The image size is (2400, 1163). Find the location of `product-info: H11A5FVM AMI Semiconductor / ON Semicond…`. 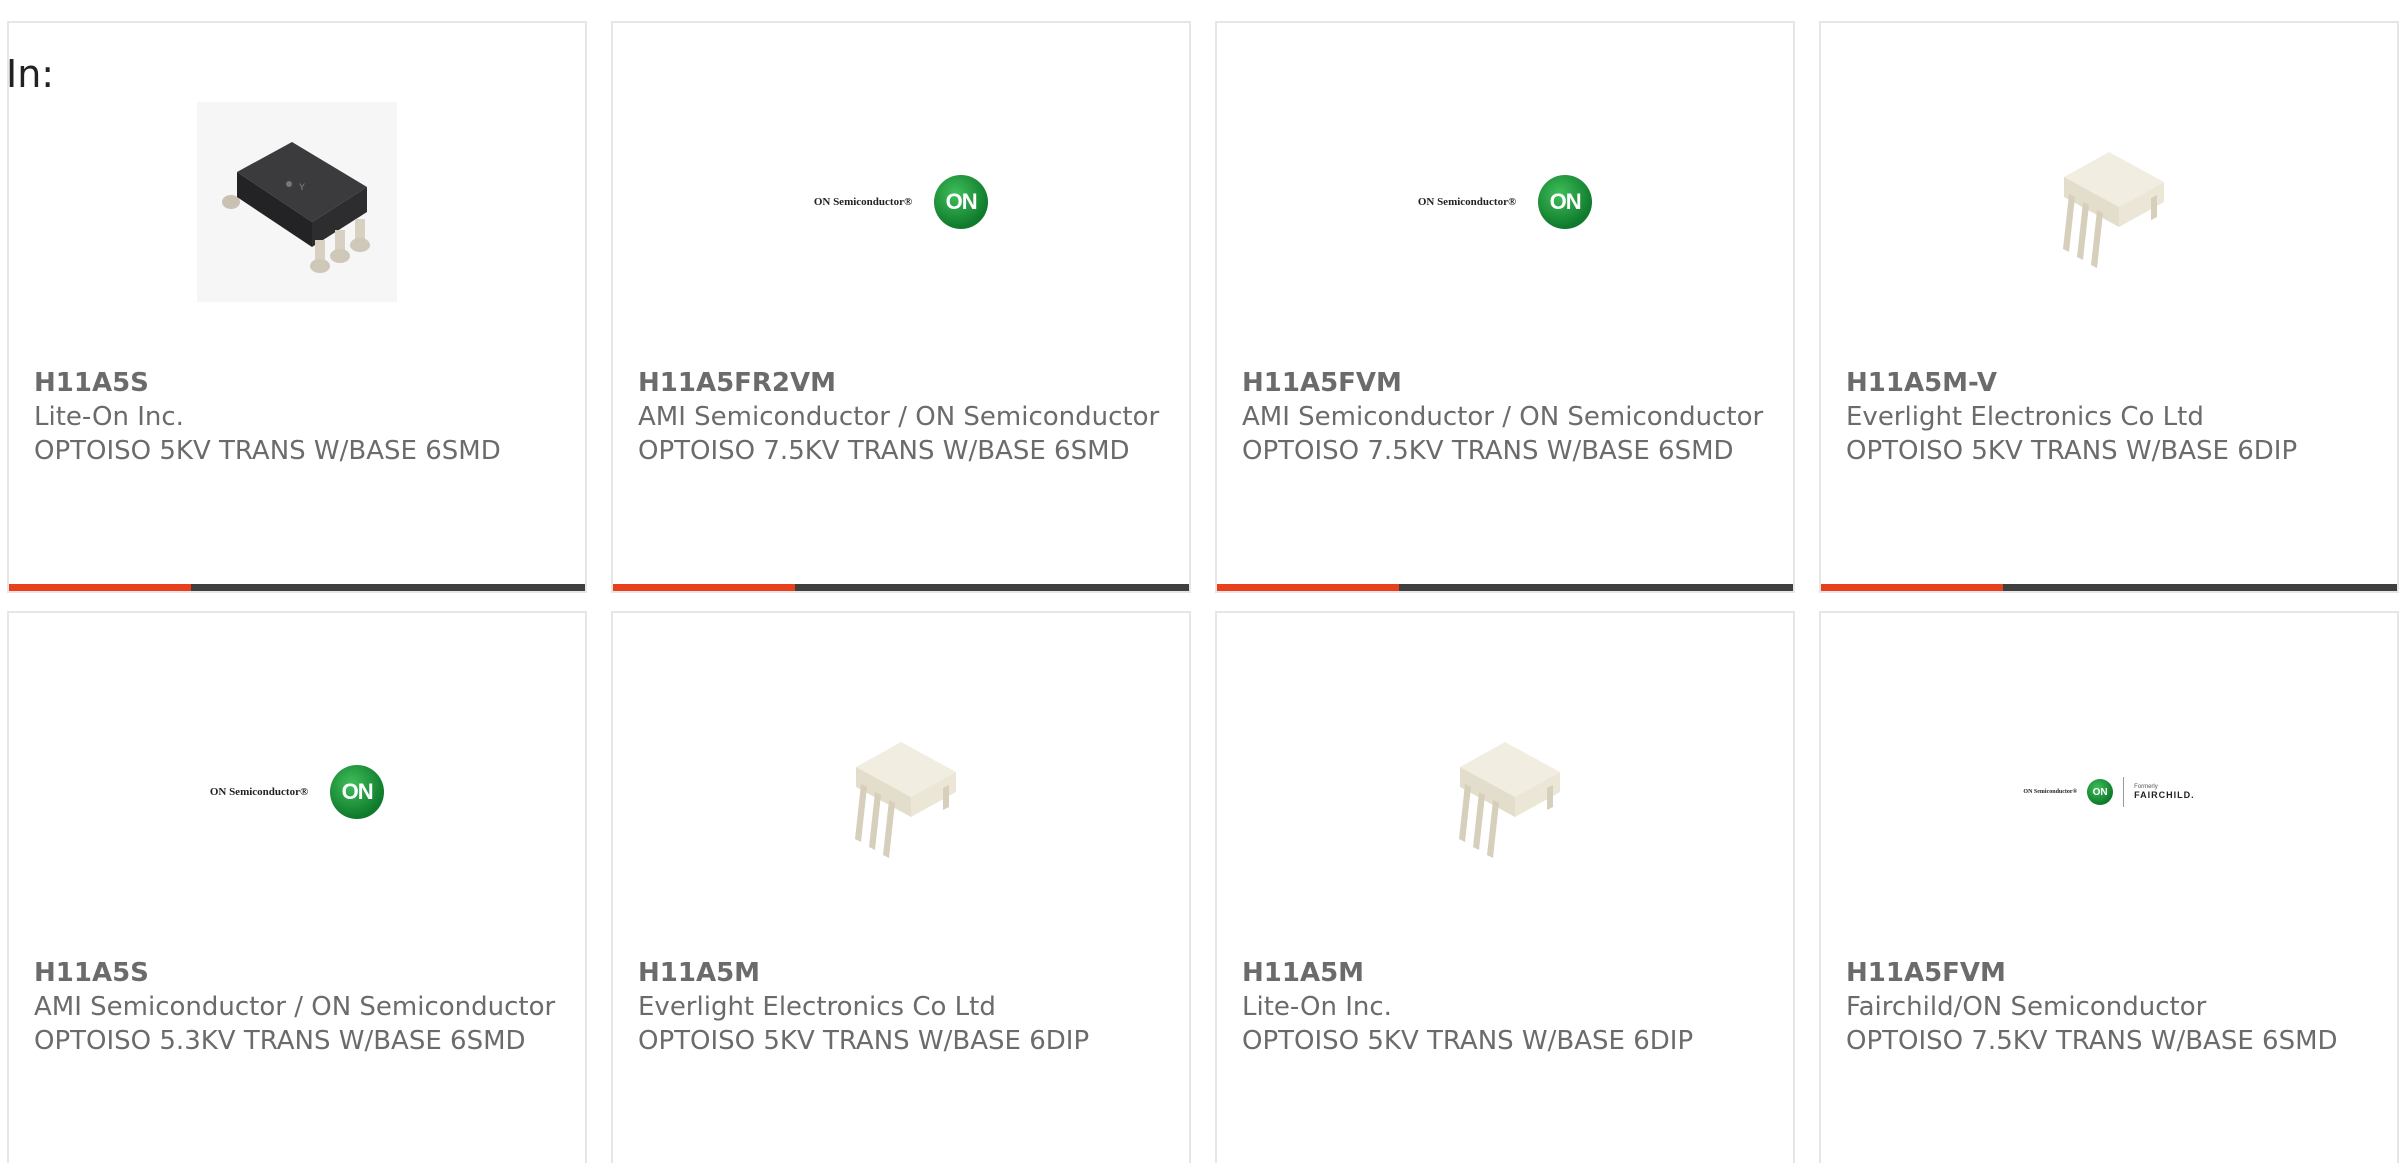

product-info: H11A5FVM AMI Semiconductor / ON Semicond… is located at coordinates (1507, 417).